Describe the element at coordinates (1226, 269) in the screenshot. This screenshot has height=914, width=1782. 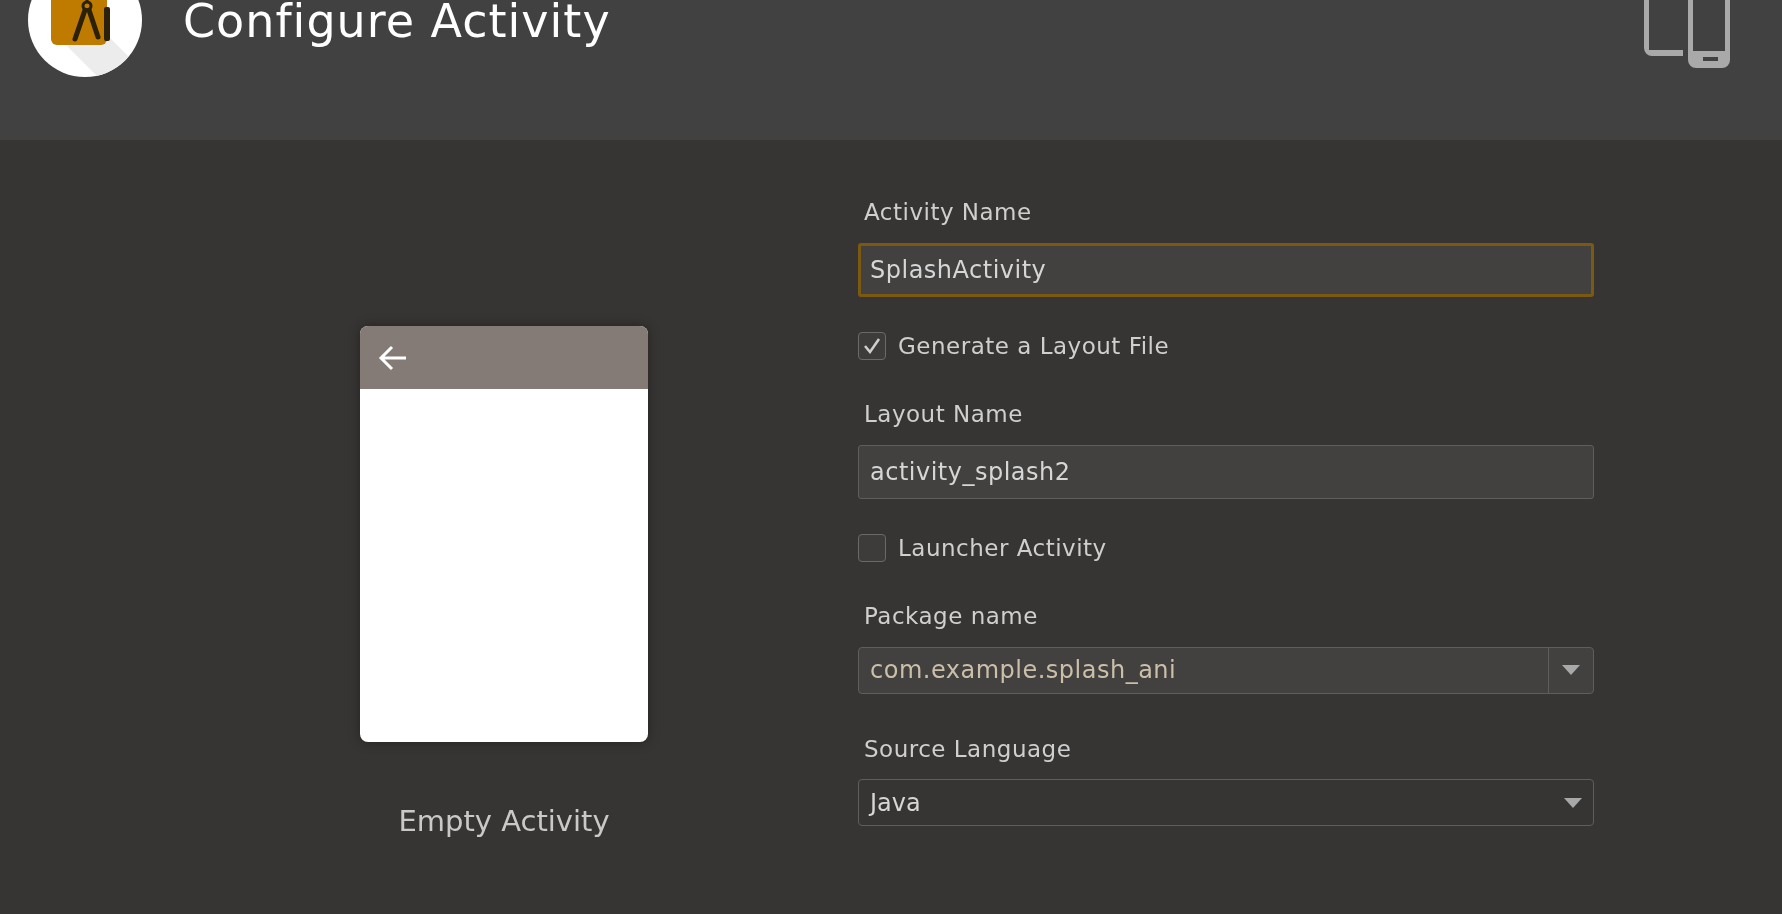
I see `text-input-field: SplashActivity` at that location.